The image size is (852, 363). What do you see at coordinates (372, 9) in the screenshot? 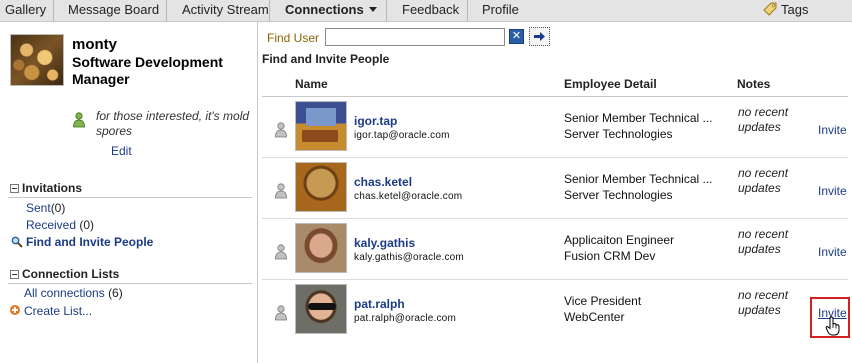
I see `chevron-down-icon` at bounding box center [372, 9].